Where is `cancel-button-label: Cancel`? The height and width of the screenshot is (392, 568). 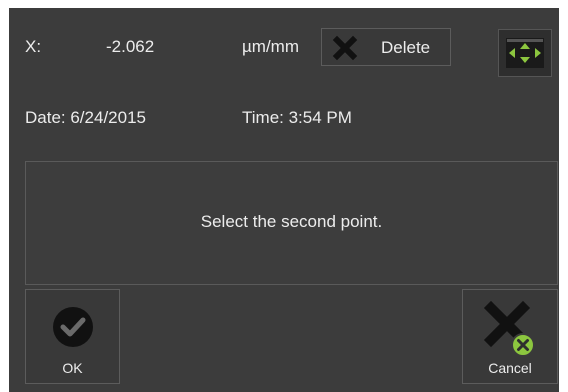 cancel-button-label: Cancel is located at coordinates (510, 368).